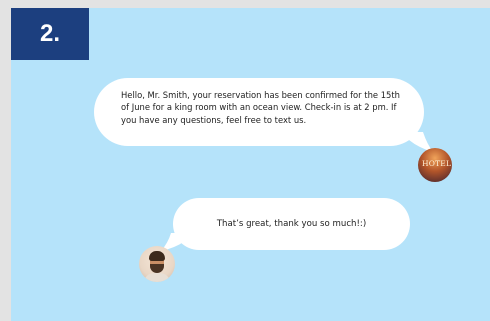 This screenshot has height=321, width=490. I want to click on guest-message-text: That’s great, thank you so much!:), so click(291, 224).